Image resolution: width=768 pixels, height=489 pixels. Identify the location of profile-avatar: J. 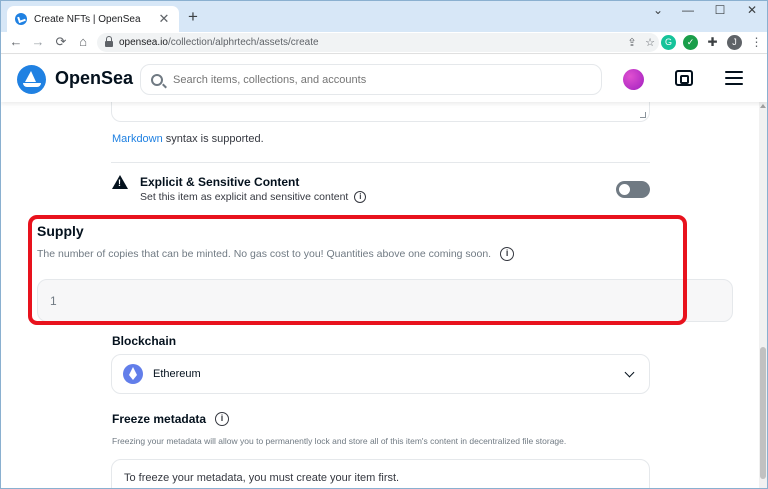
(734, 42).